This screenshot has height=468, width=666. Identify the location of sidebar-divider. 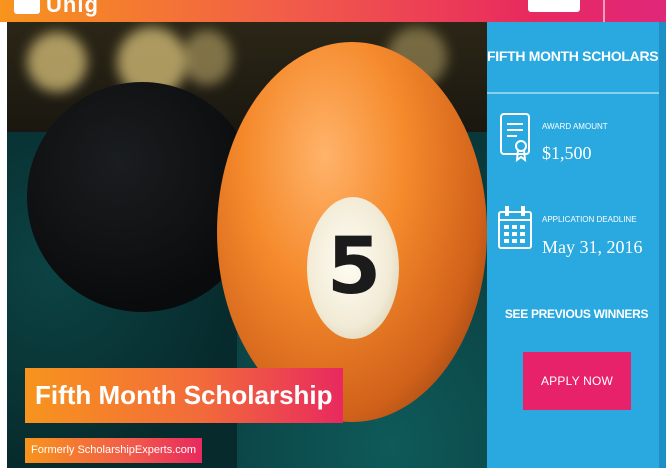
(576, 93).